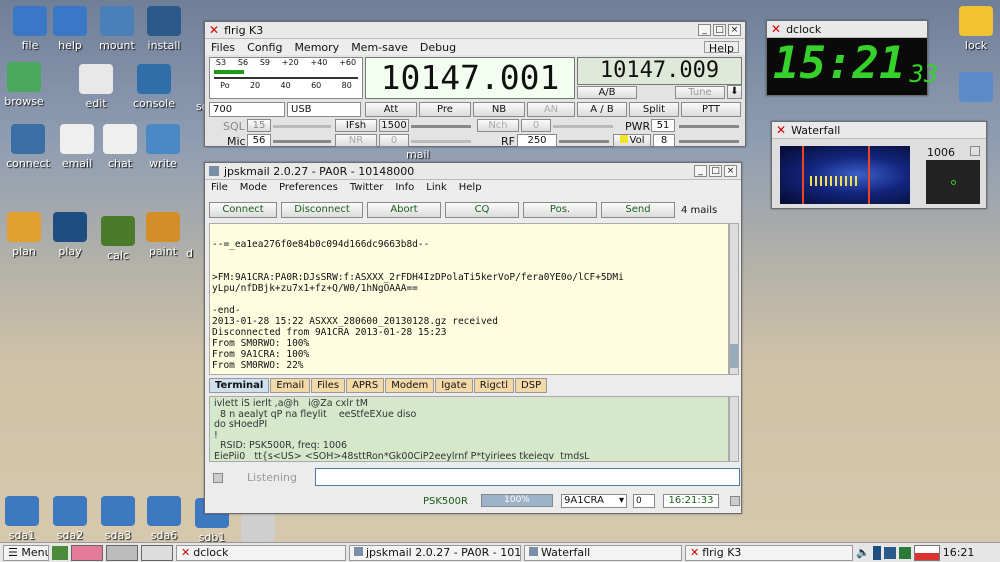  What do you see at coordinates (734, 429) in the screenshot?
I see `rx-scrollbar` at bounding box center [734, 429].